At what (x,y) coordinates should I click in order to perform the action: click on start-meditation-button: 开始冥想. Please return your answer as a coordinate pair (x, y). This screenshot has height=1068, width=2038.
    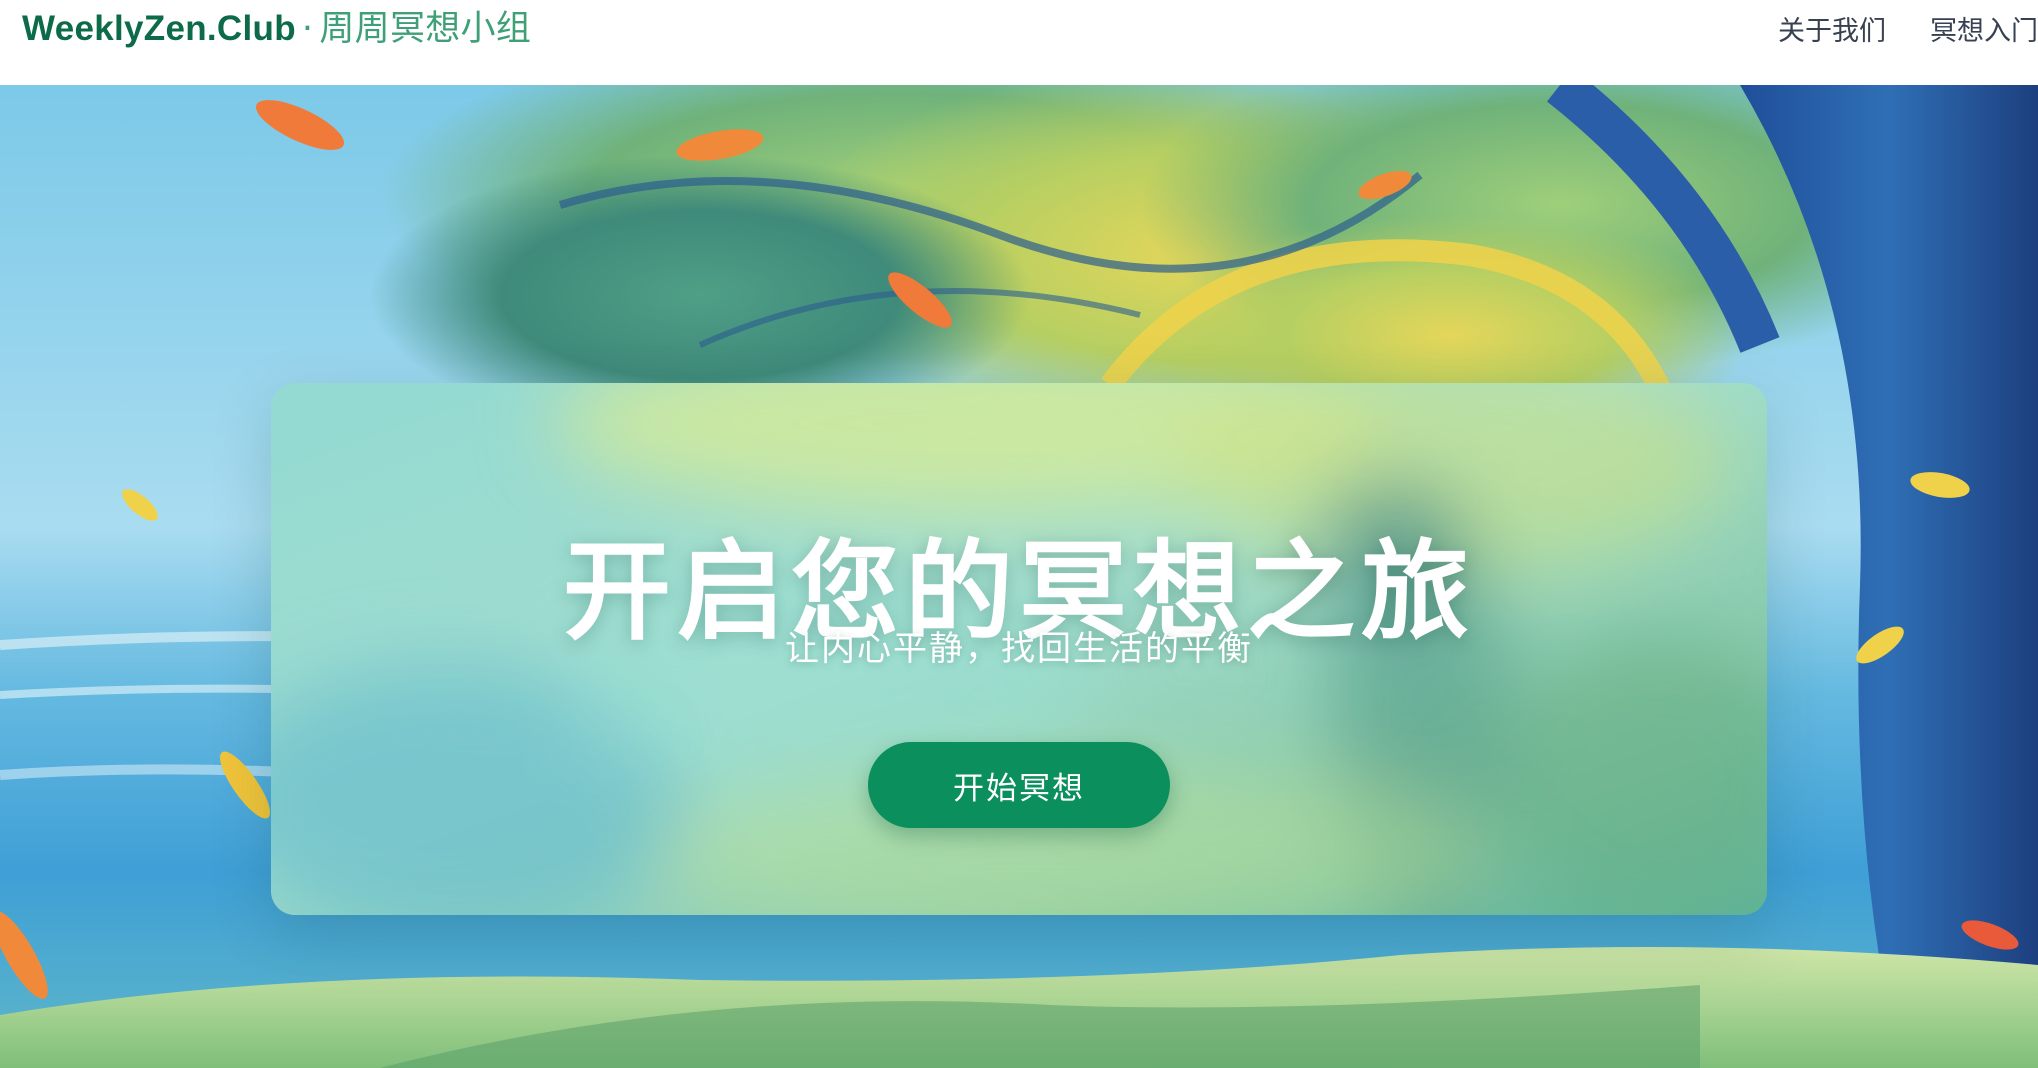
    Looking at the image, I should click on (1019, 785).